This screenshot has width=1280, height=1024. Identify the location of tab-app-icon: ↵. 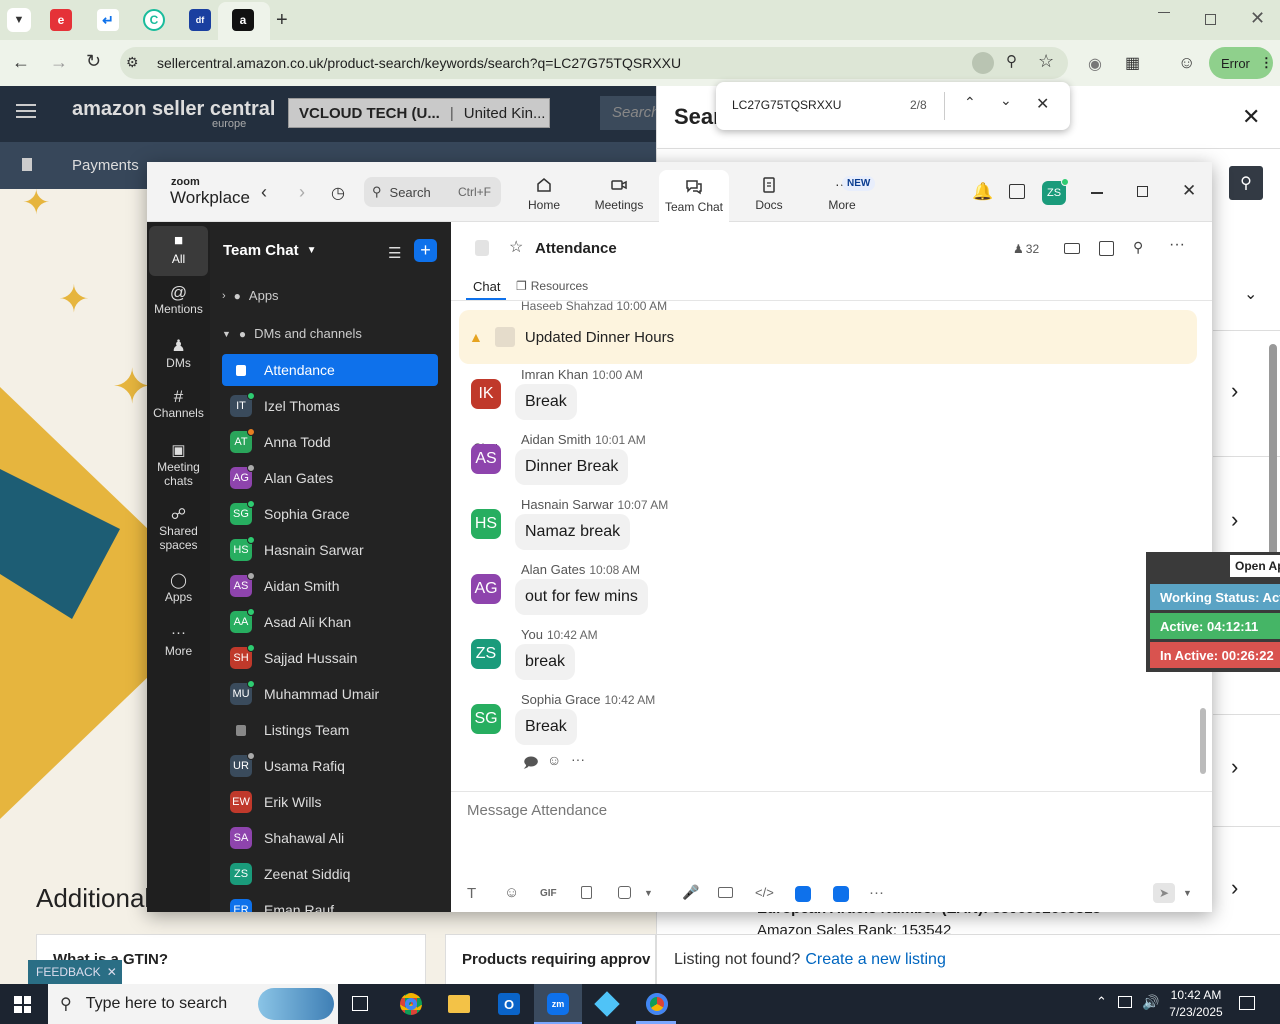
(108, 20).